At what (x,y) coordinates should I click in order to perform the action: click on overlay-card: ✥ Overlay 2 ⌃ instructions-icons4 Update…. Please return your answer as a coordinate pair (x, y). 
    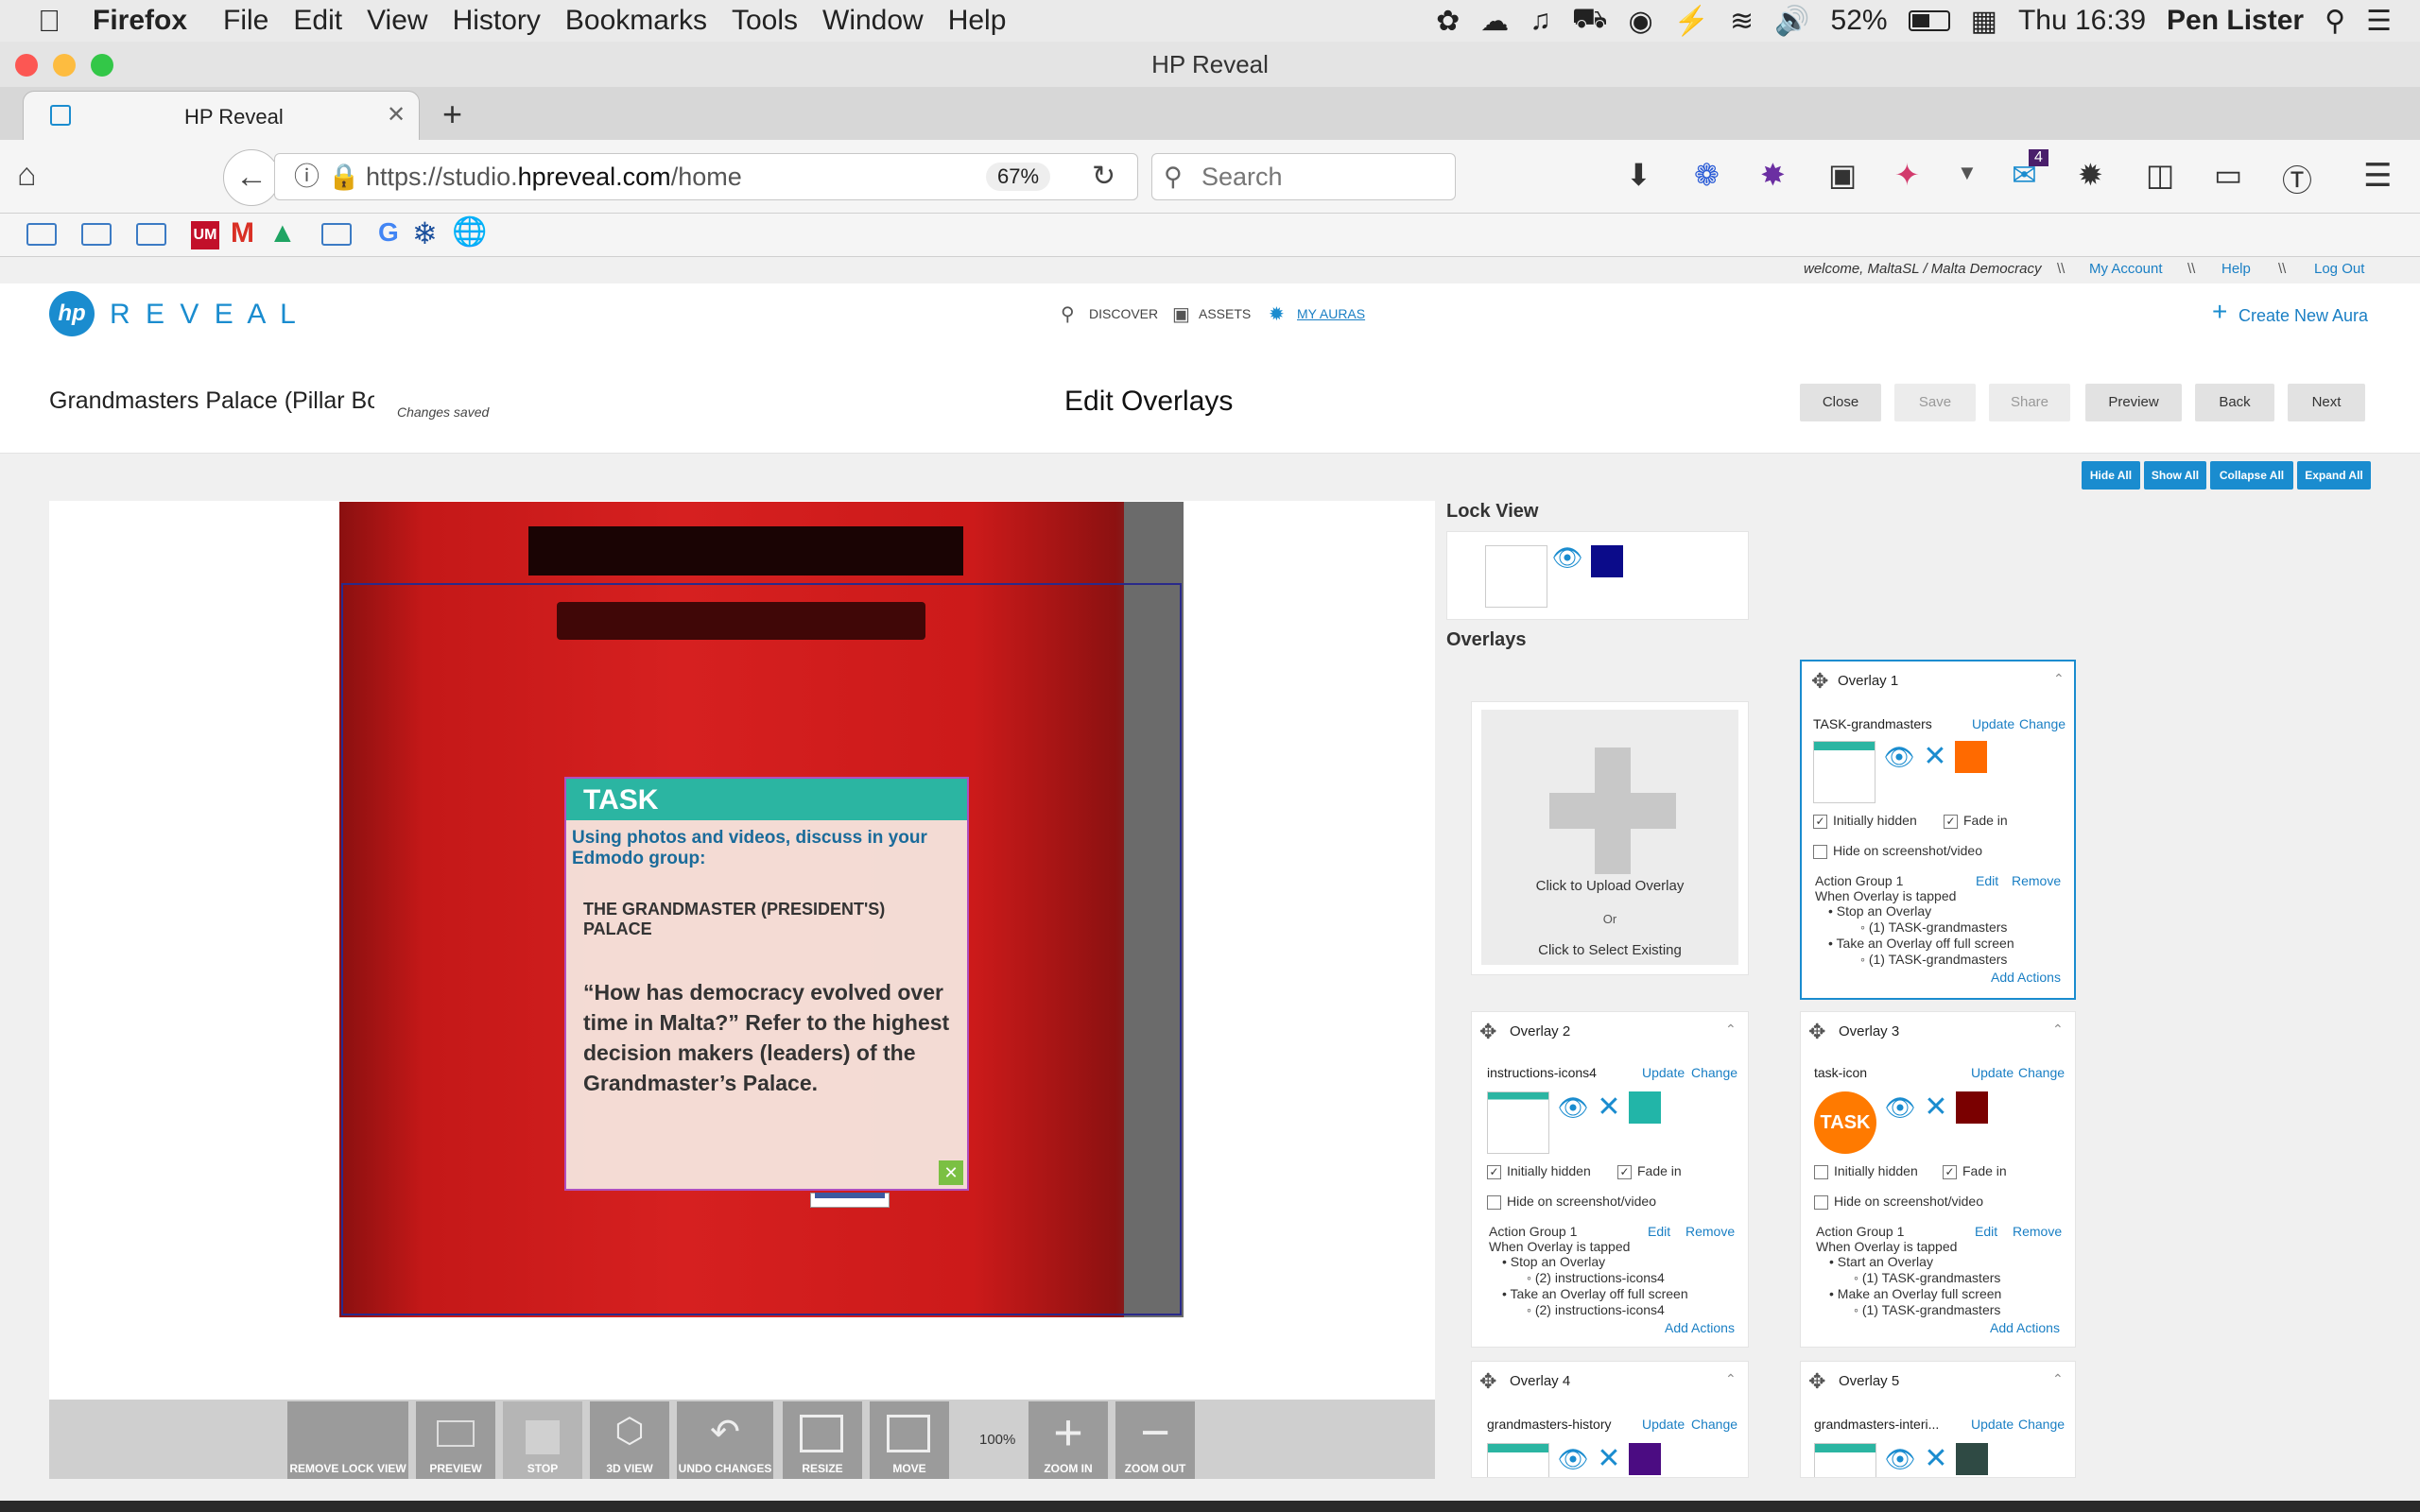
    Looking at the image, I should click on (1610, 1179).